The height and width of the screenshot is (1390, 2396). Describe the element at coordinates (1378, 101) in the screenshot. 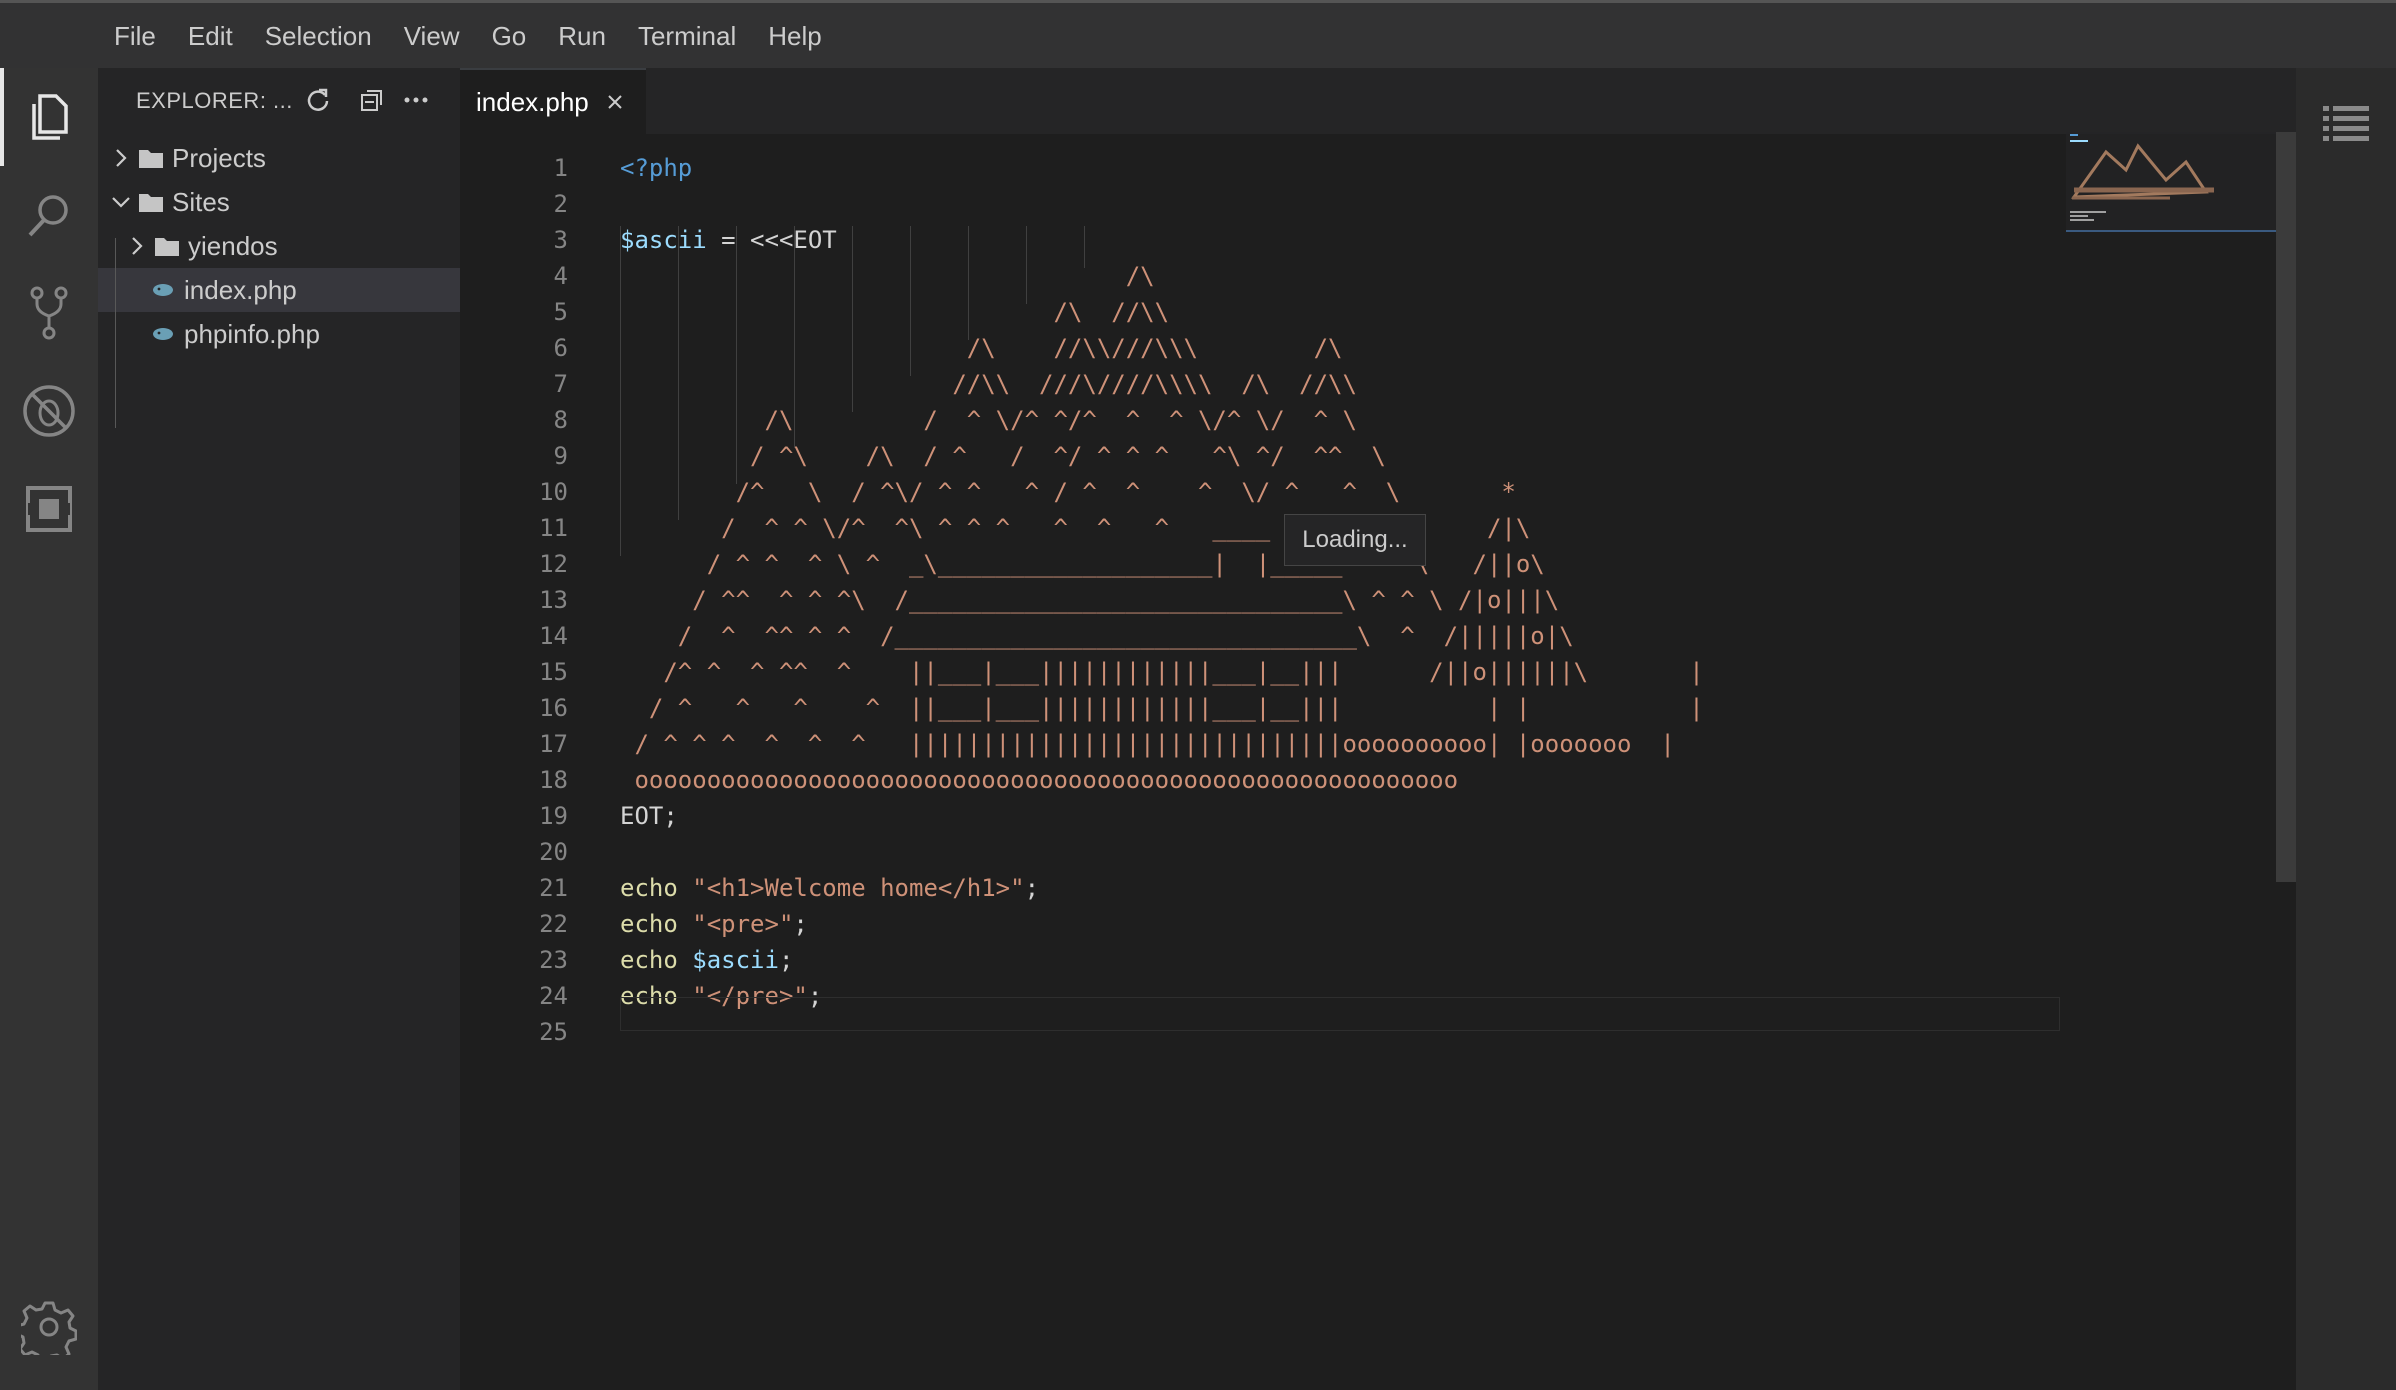

I see `tab-bar: index.php` at that location.